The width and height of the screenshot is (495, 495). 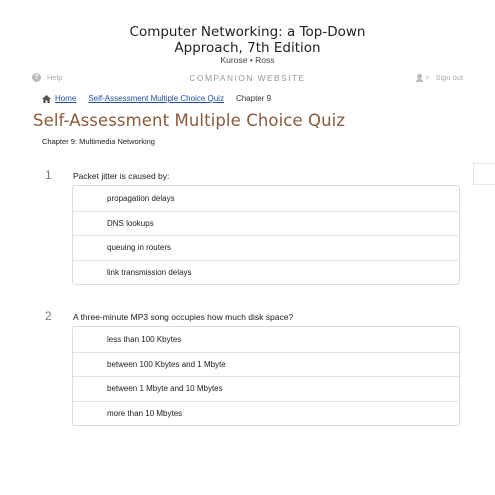 I want to click on book-title-line-2: Approach, 7th Edition, so click(x=247, y=48).